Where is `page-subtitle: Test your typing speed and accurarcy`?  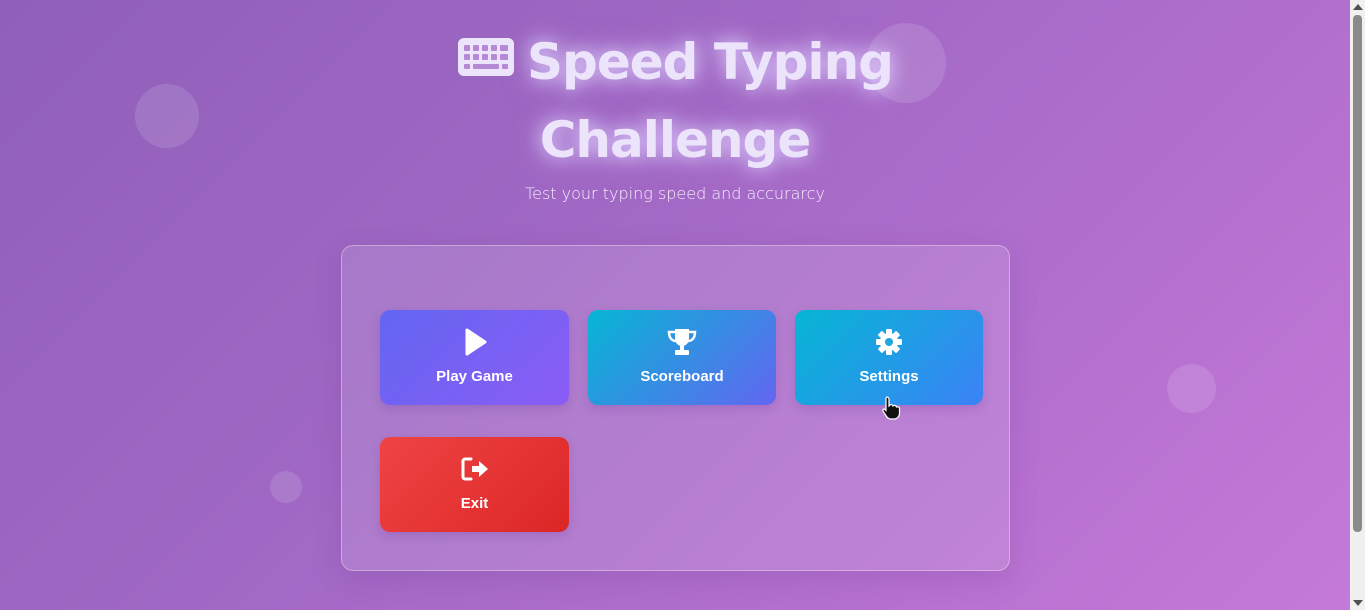 page-subtitle: Test your typing speed and accurarcy is located at coordinates (675, 193).